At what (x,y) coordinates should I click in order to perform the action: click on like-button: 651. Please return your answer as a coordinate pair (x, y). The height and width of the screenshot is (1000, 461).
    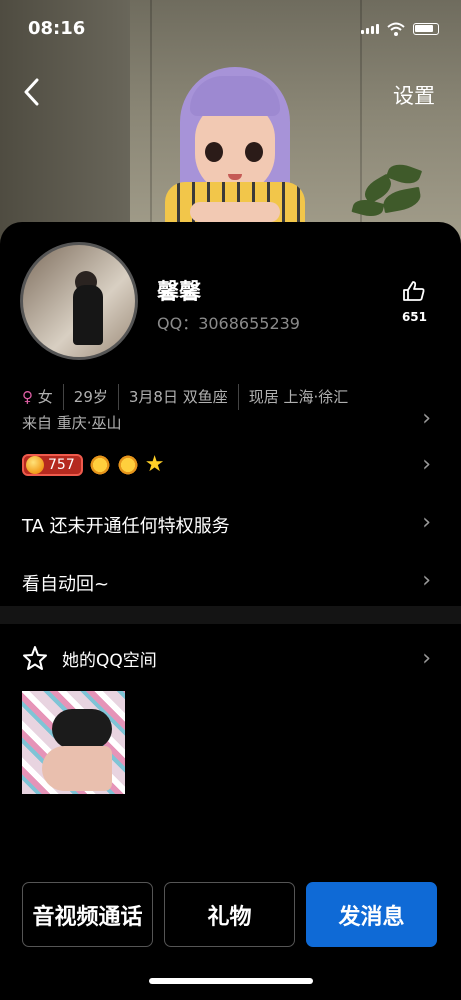
    Looking at the image, I should click on (414, 302).